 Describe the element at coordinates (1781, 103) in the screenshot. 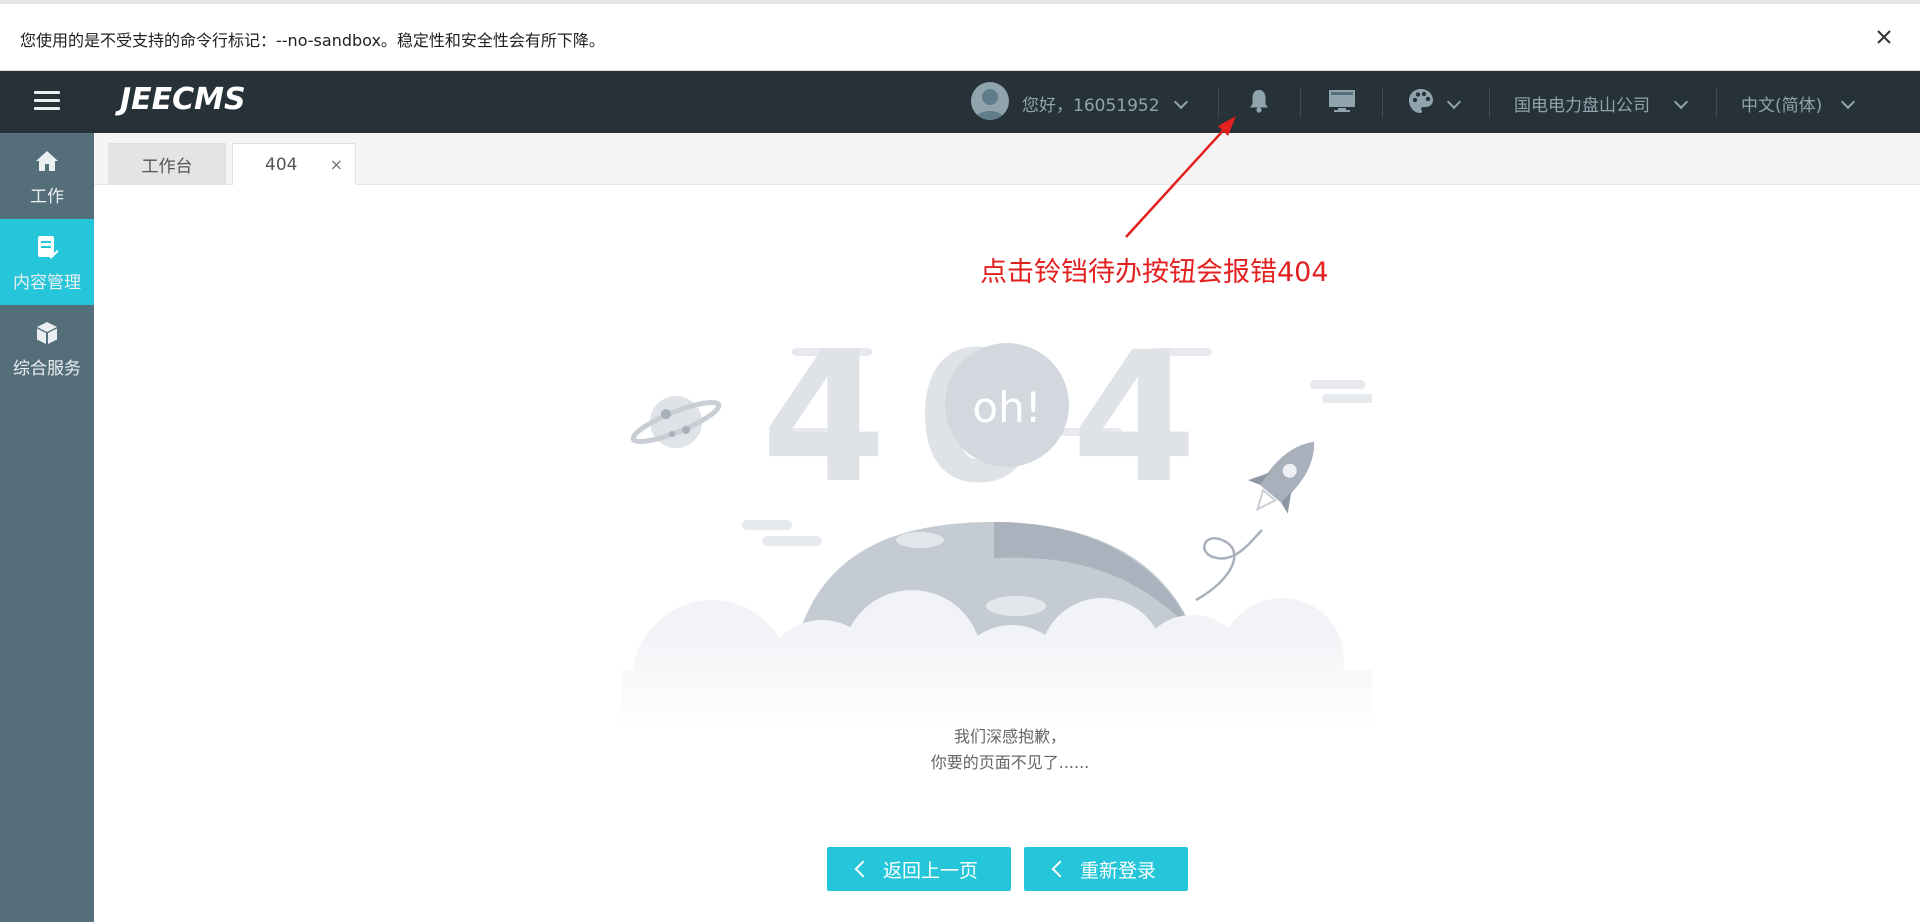

I see `language-selector: 中文(简体)` at that location.